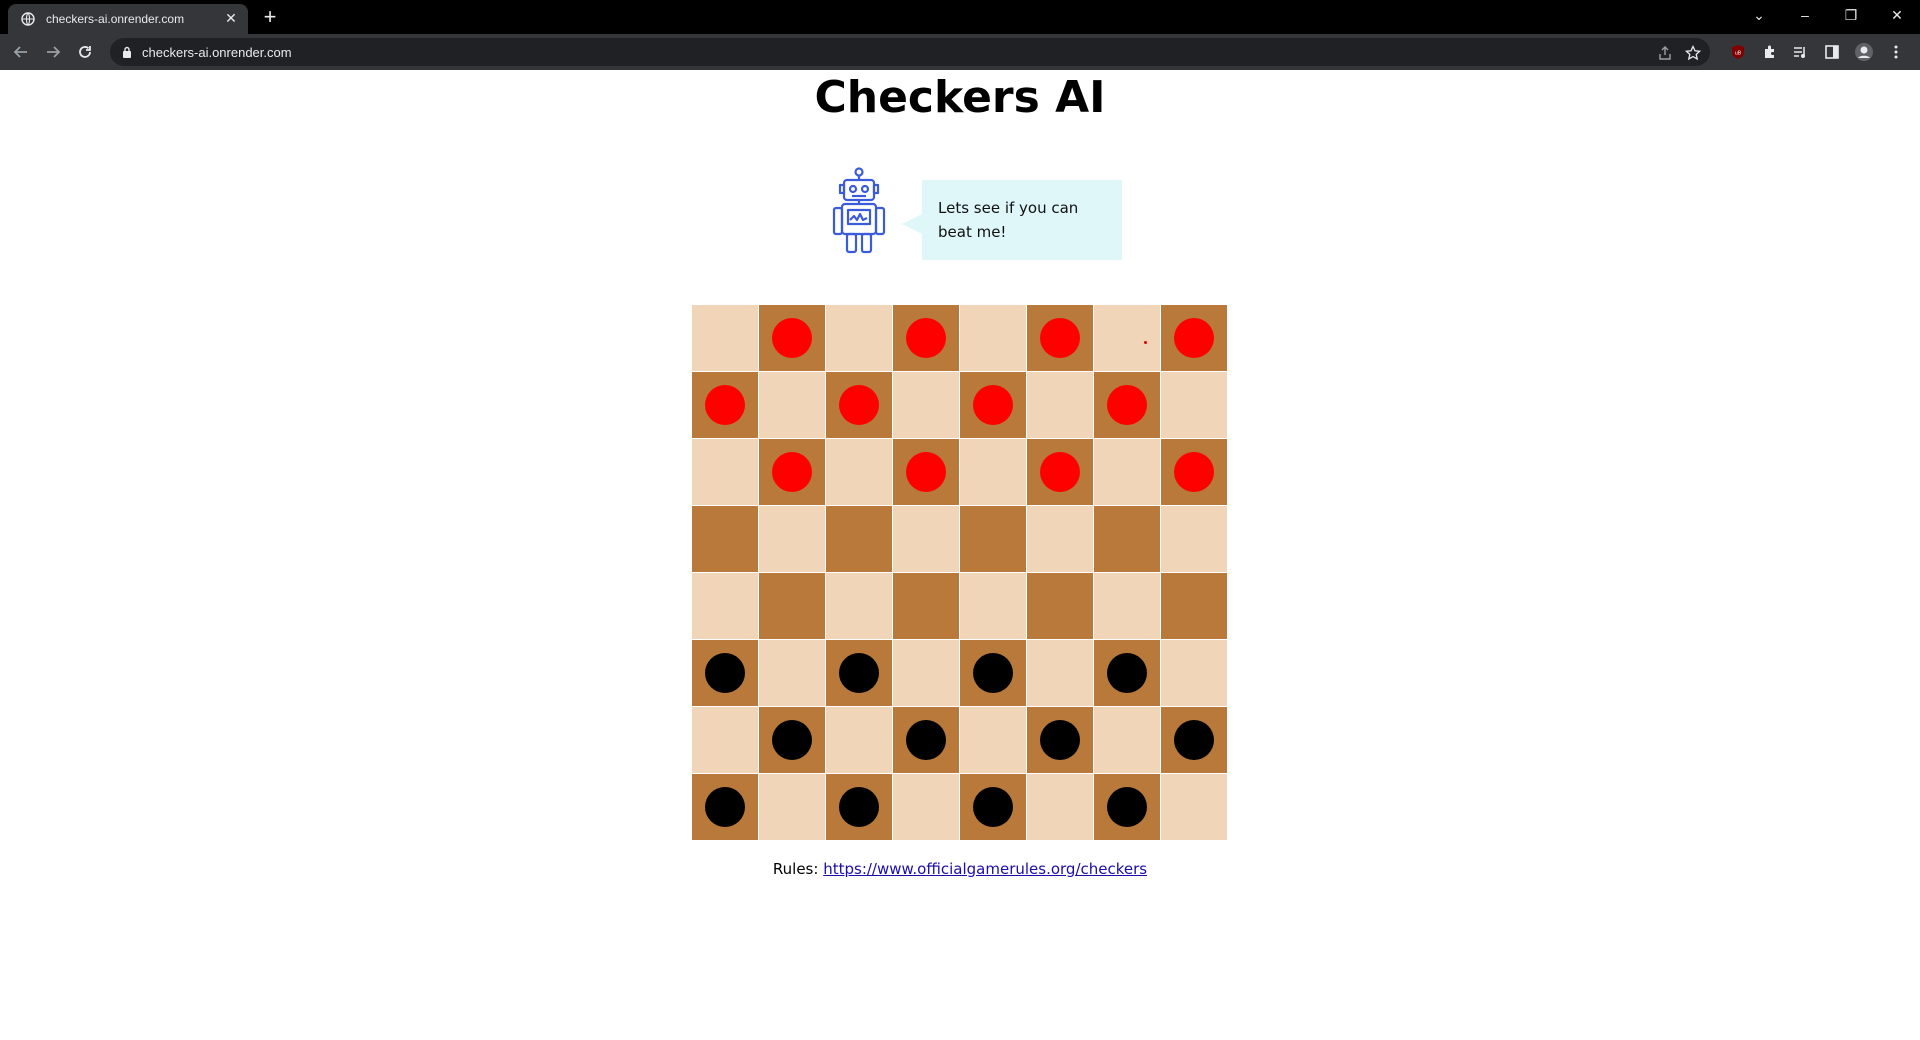 The image size is (1920, 1040). I want to click on share-icon, so click(1665, 53).